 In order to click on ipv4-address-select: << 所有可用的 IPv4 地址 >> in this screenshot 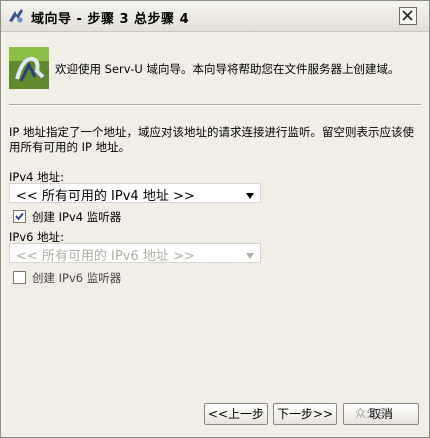, I will do `click(135, 193)`.